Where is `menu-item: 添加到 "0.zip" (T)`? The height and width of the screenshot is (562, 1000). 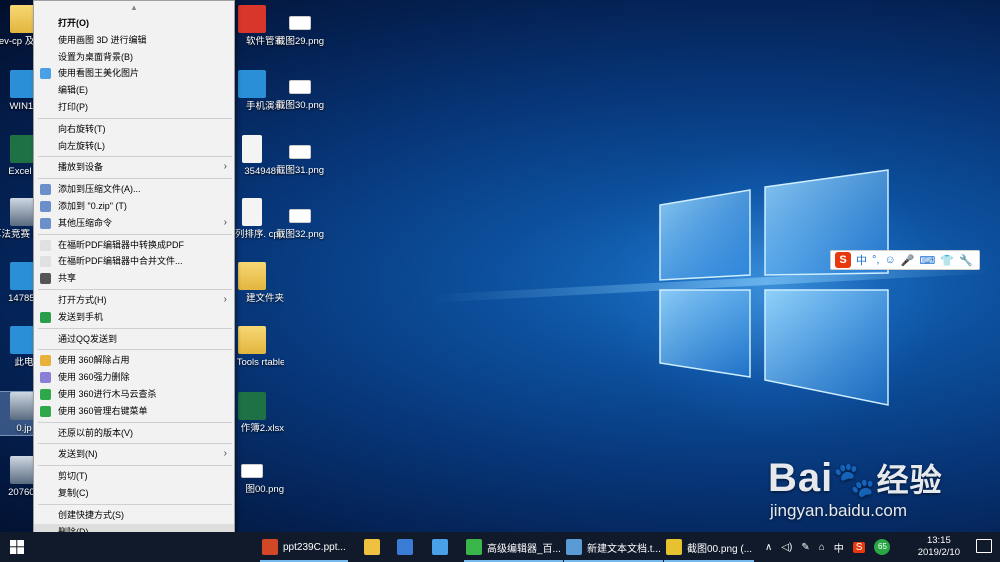 menu-item: 添加到 "0.zip" (T) is located at coordinates (134, 206).